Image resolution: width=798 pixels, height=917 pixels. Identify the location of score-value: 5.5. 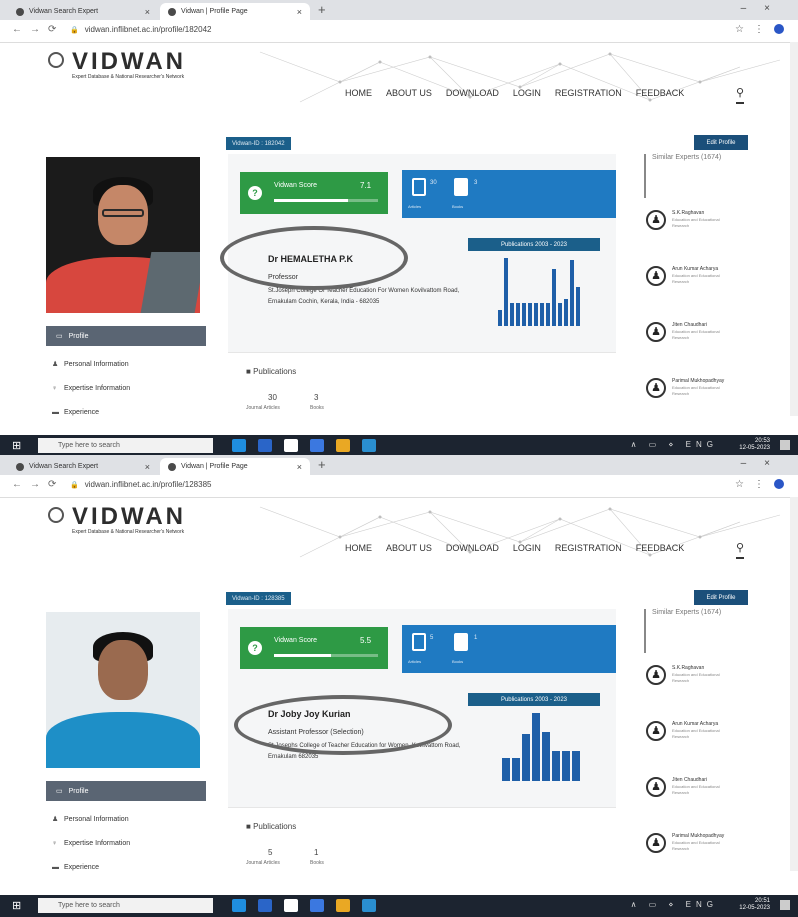
(366, 640).